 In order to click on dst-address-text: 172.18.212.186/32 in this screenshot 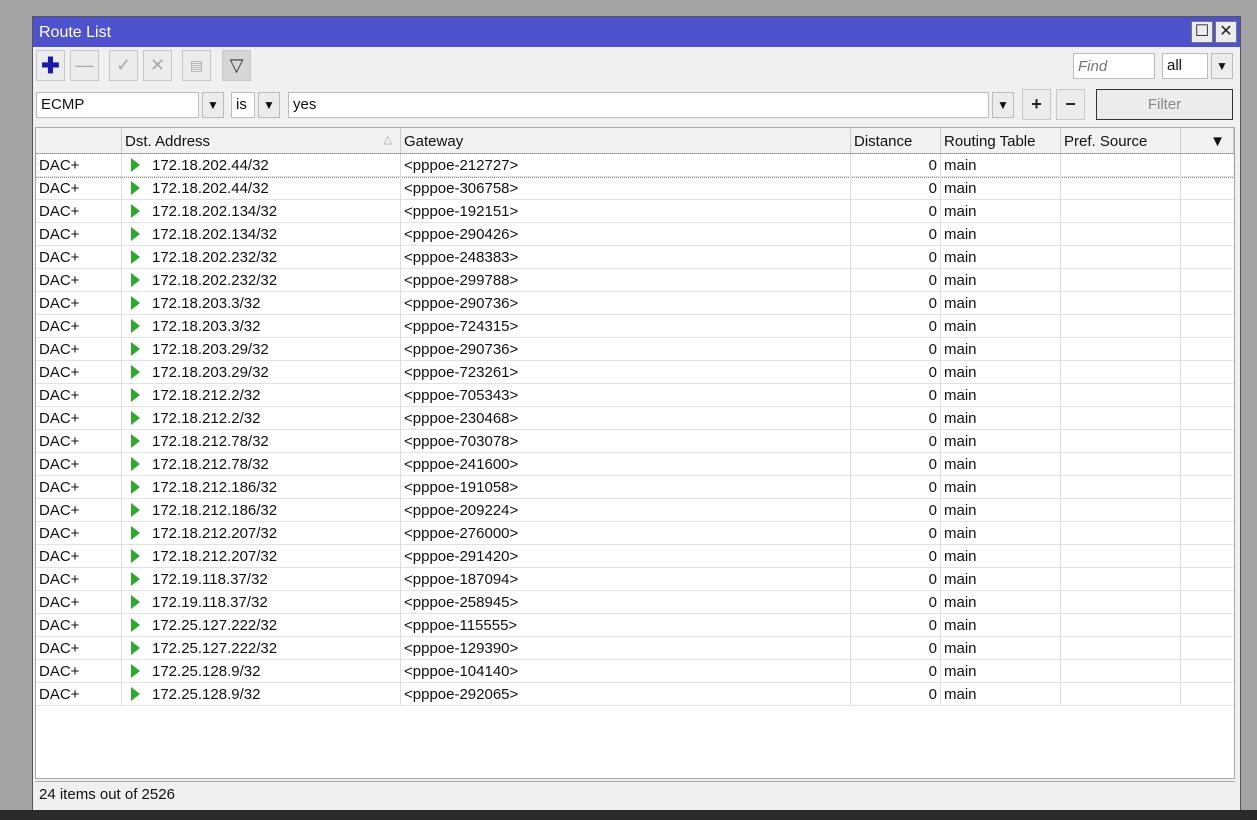, I will do `click(215, 510)`.